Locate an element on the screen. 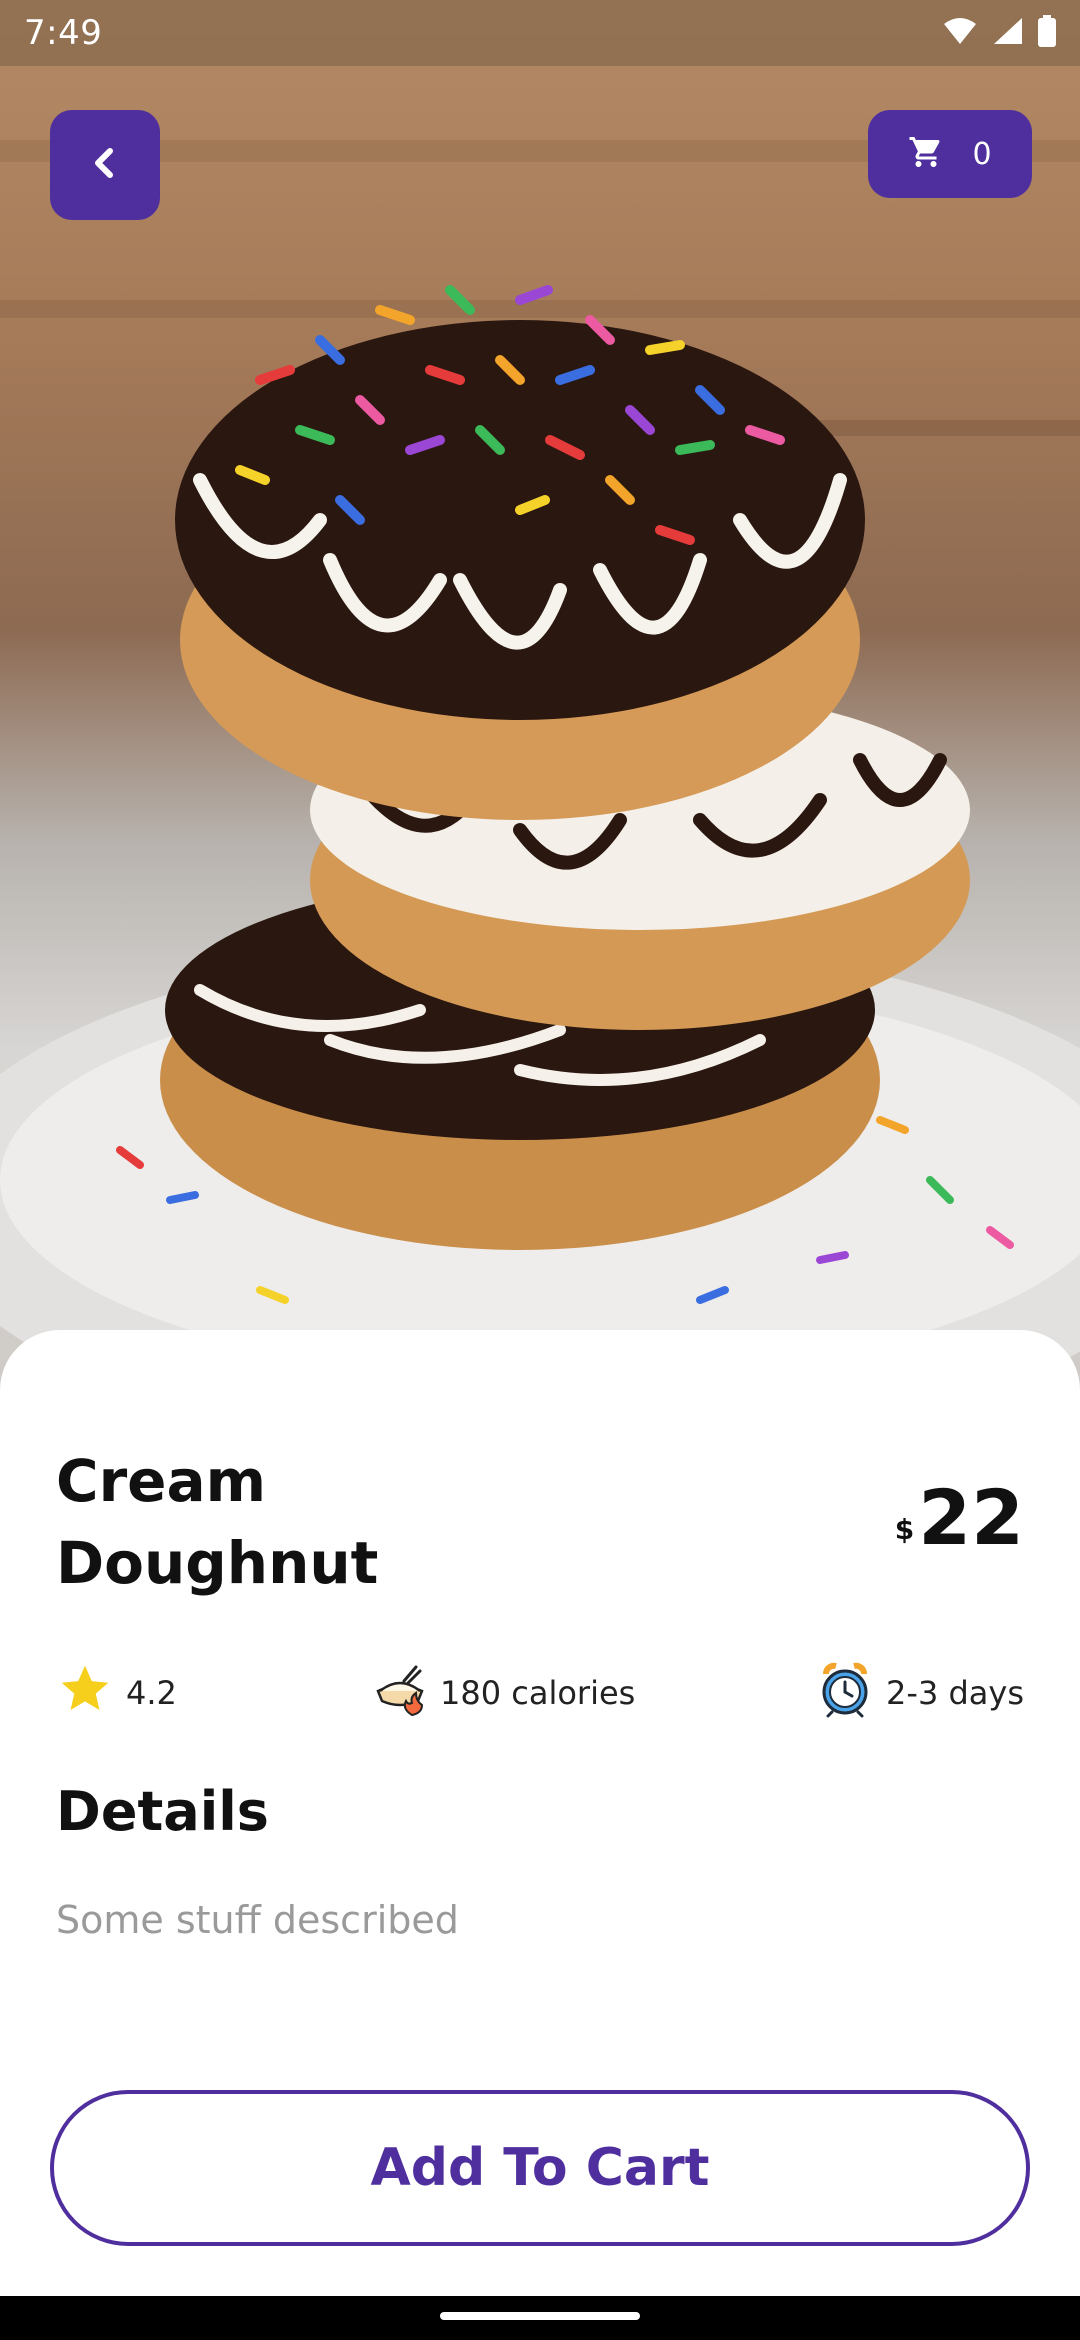 The width and height of the screenshot is (1080, 2340). alarm-clock-icon is located at coordinates (845, 1693).